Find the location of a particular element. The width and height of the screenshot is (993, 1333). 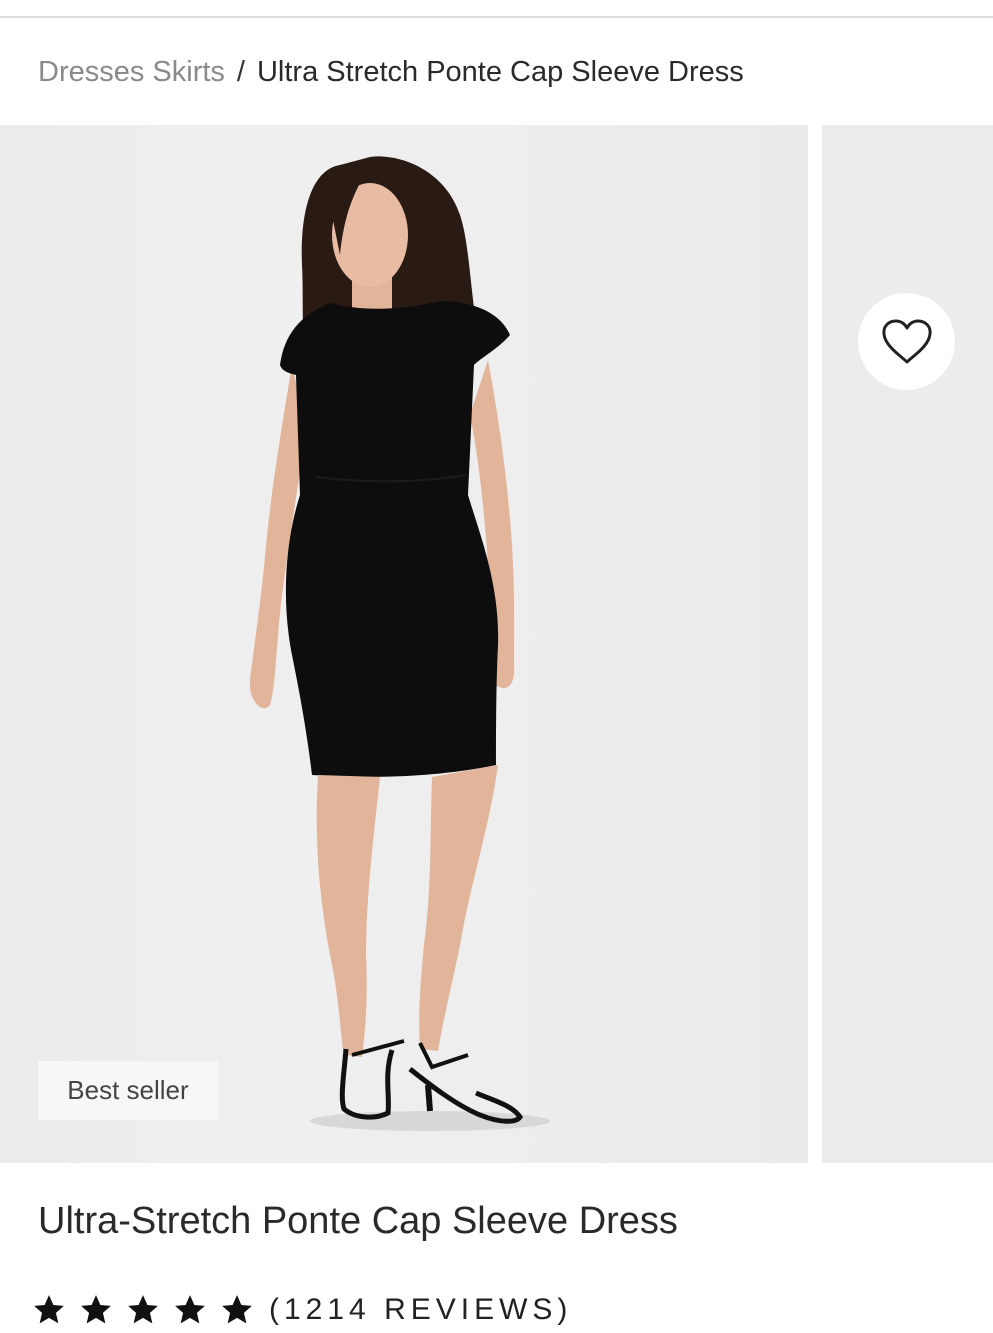

product-title: Ultra-Stretch Ponte Cap Sleeve Dress is located at coordinates (358, 1221).